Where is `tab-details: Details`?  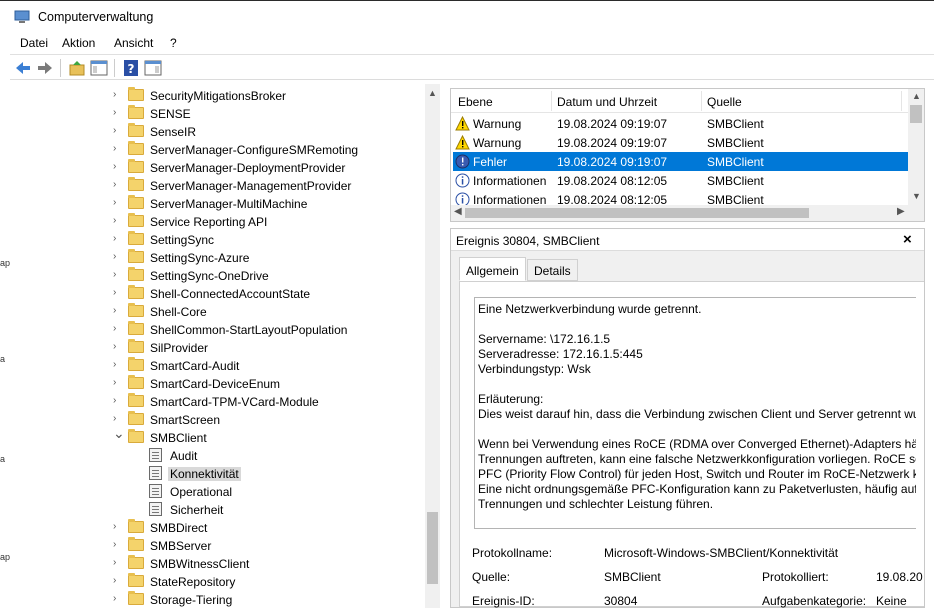
tab-details: Details is located at coordinates (552, 270).